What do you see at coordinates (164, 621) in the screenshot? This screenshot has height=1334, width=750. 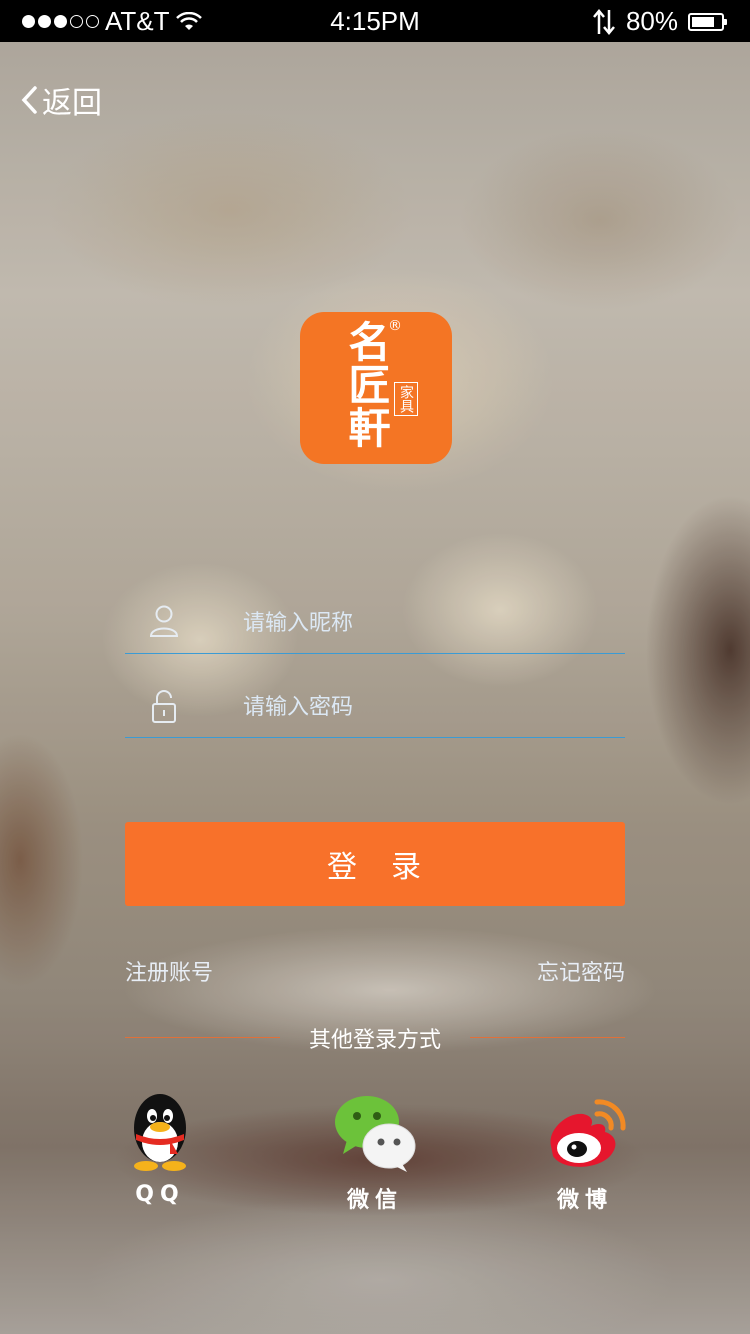 I see `user-icon` at bounding box center [164, 621].